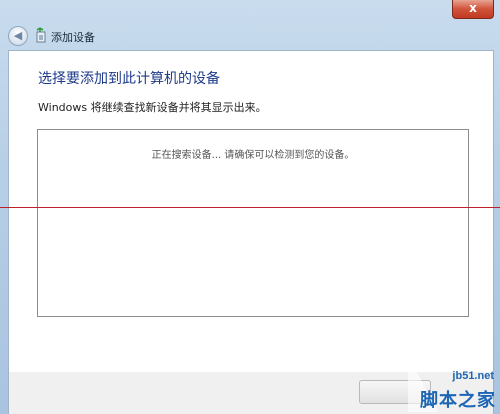 Image resolution: width=500 pixels, height=414 pixels. I want to click on watermark-site: jb51.net, so click(473, 376).